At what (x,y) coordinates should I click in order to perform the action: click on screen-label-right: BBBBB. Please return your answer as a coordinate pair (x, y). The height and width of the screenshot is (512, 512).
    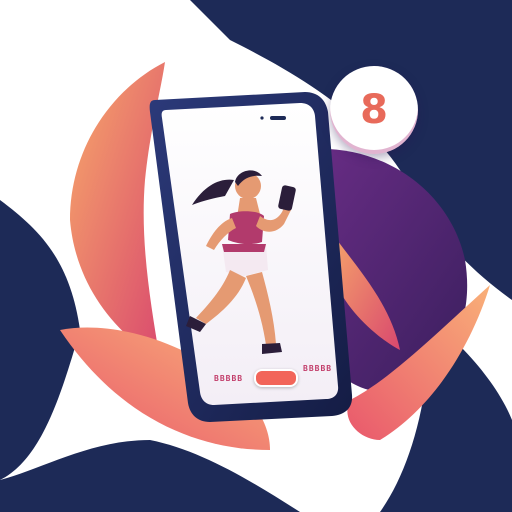
    Looking at the image, I should click on (318, 368).